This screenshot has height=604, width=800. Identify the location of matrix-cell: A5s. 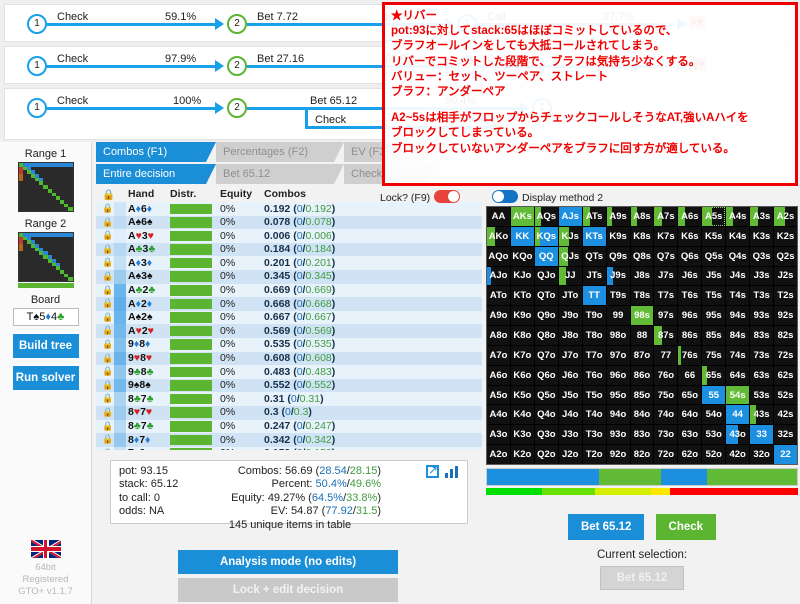
(714, 216).